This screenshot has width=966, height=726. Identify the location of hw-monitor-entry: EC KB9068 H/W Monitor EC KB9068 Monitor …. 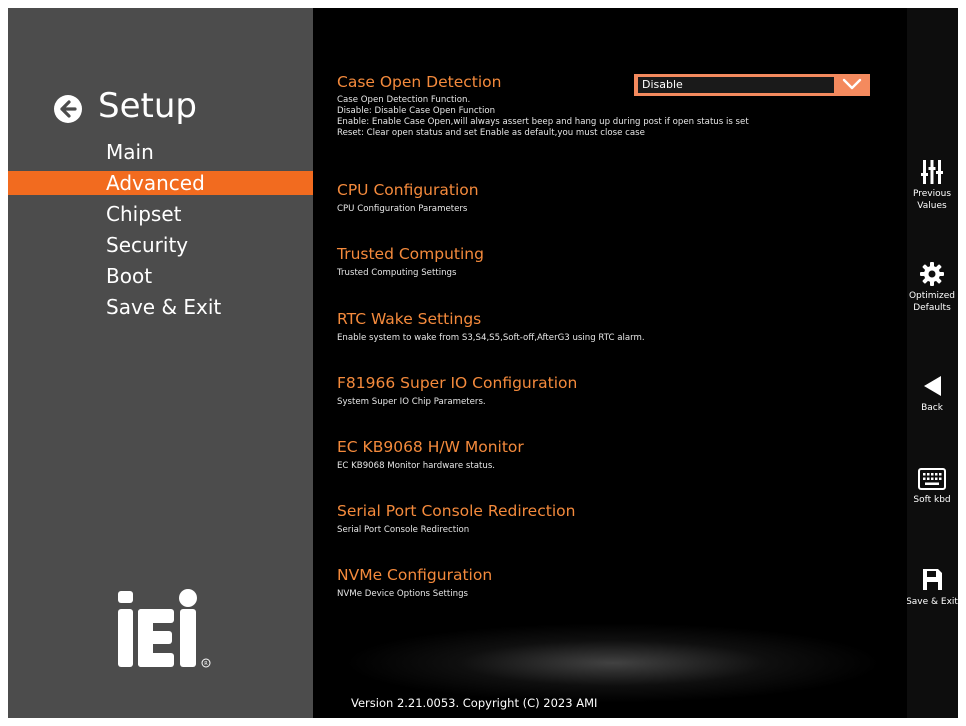
(617, 454).